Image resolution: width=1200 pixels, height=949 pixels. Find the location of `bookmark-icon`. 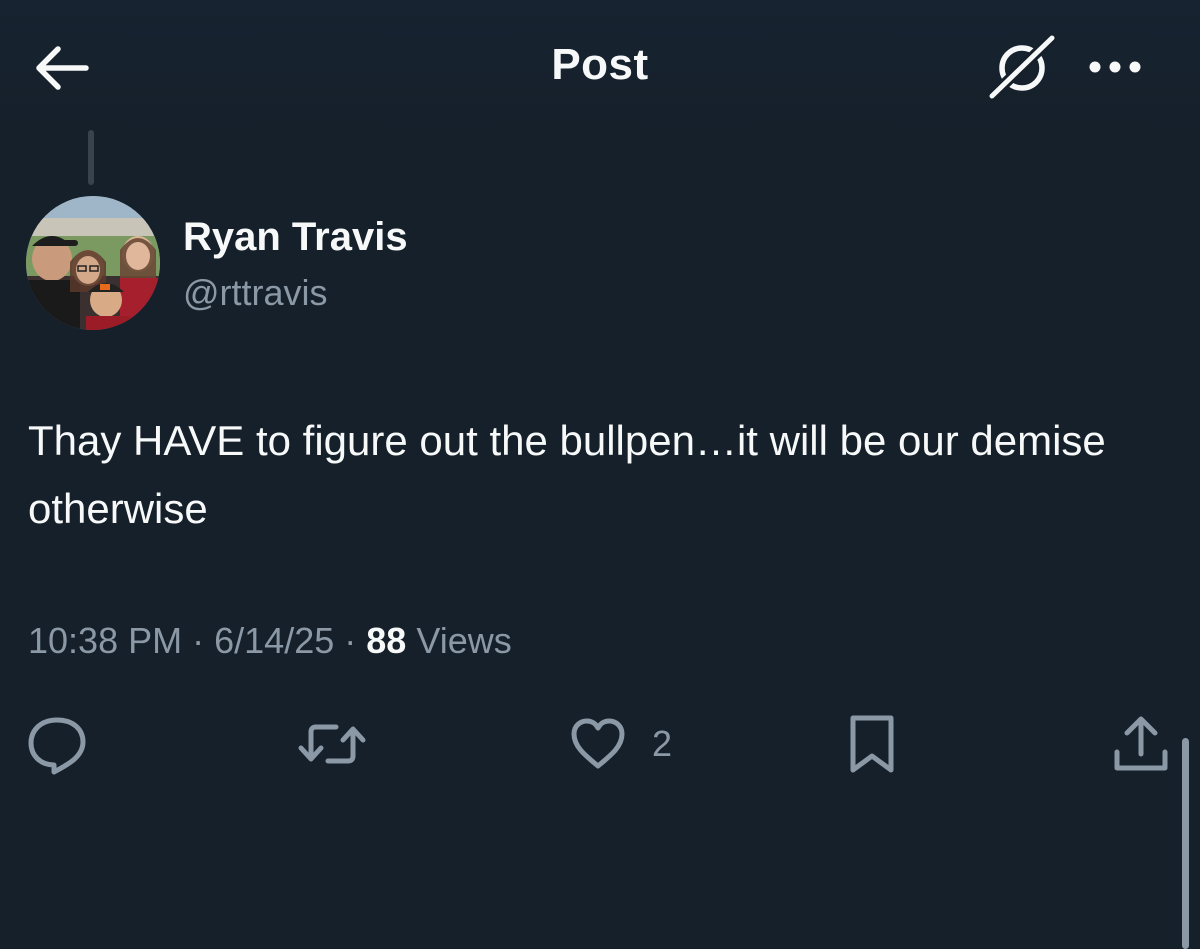

bookmark-icon is located at coordinates (872, 744).